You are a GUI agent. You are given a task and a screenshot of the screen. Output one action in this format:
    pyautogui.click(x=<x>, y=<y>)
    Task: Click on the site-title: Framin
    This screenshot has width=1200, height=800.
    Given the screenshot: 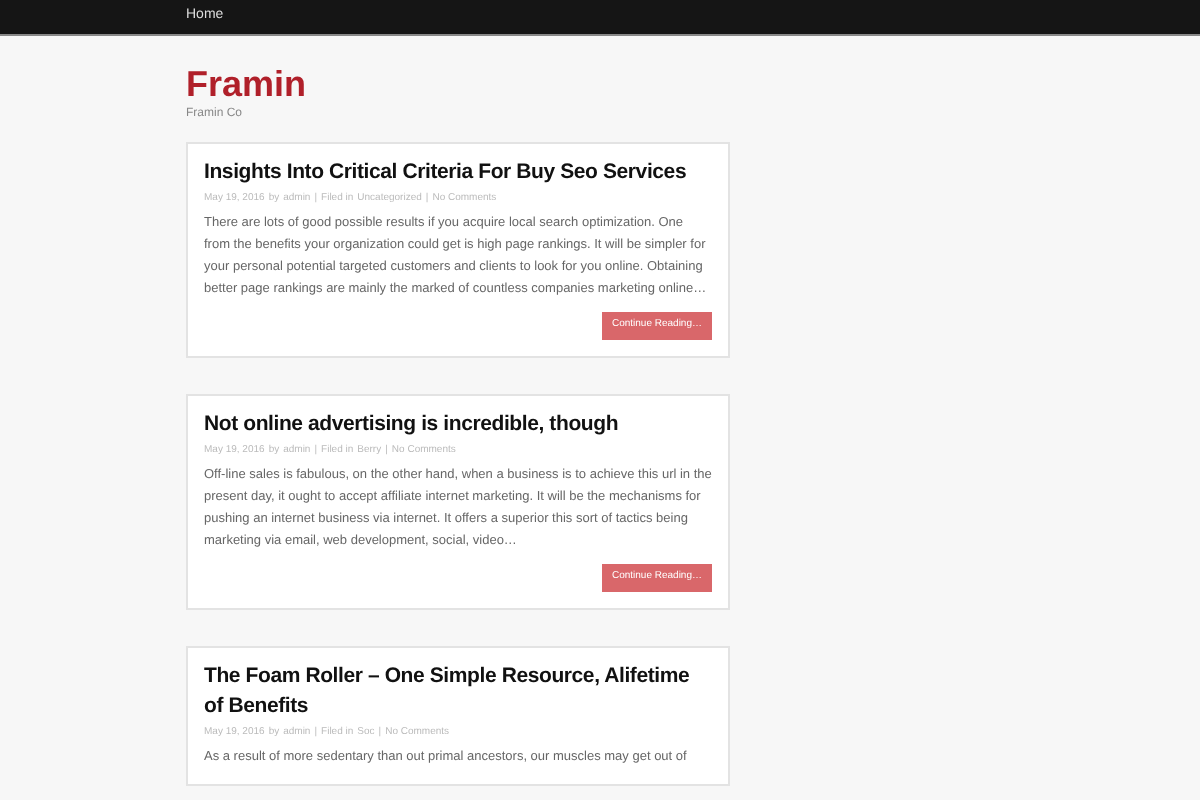 What is the action you would take?
    pyautogui.click(x=600, y=84)
    